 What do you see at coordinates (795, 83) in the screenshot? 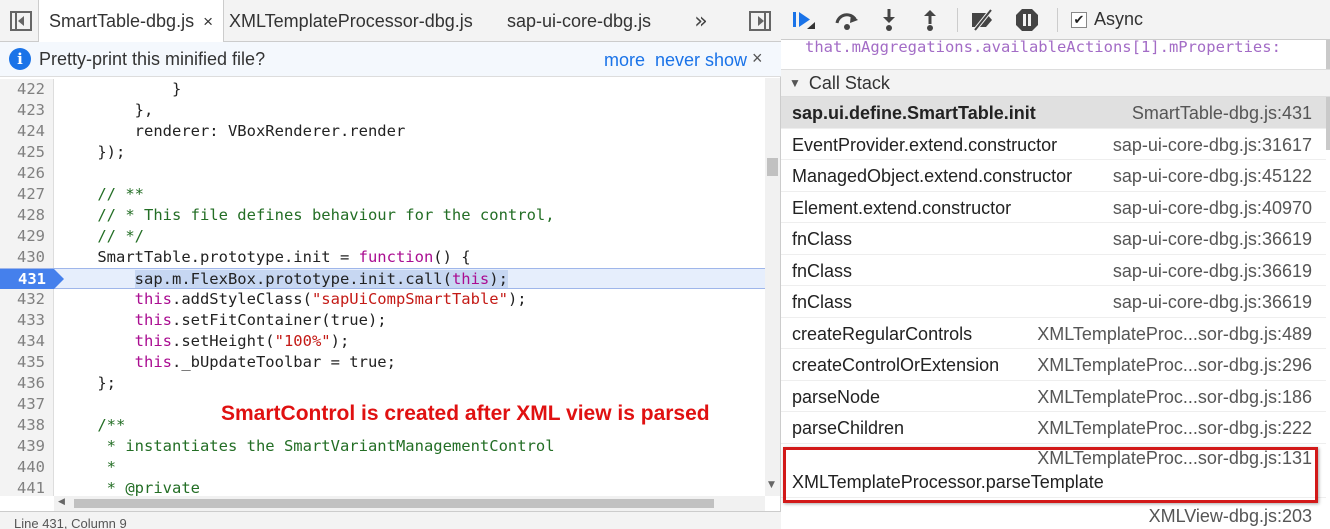
I see `caret-down-icon: ▼` at bounding box center [795, 83].